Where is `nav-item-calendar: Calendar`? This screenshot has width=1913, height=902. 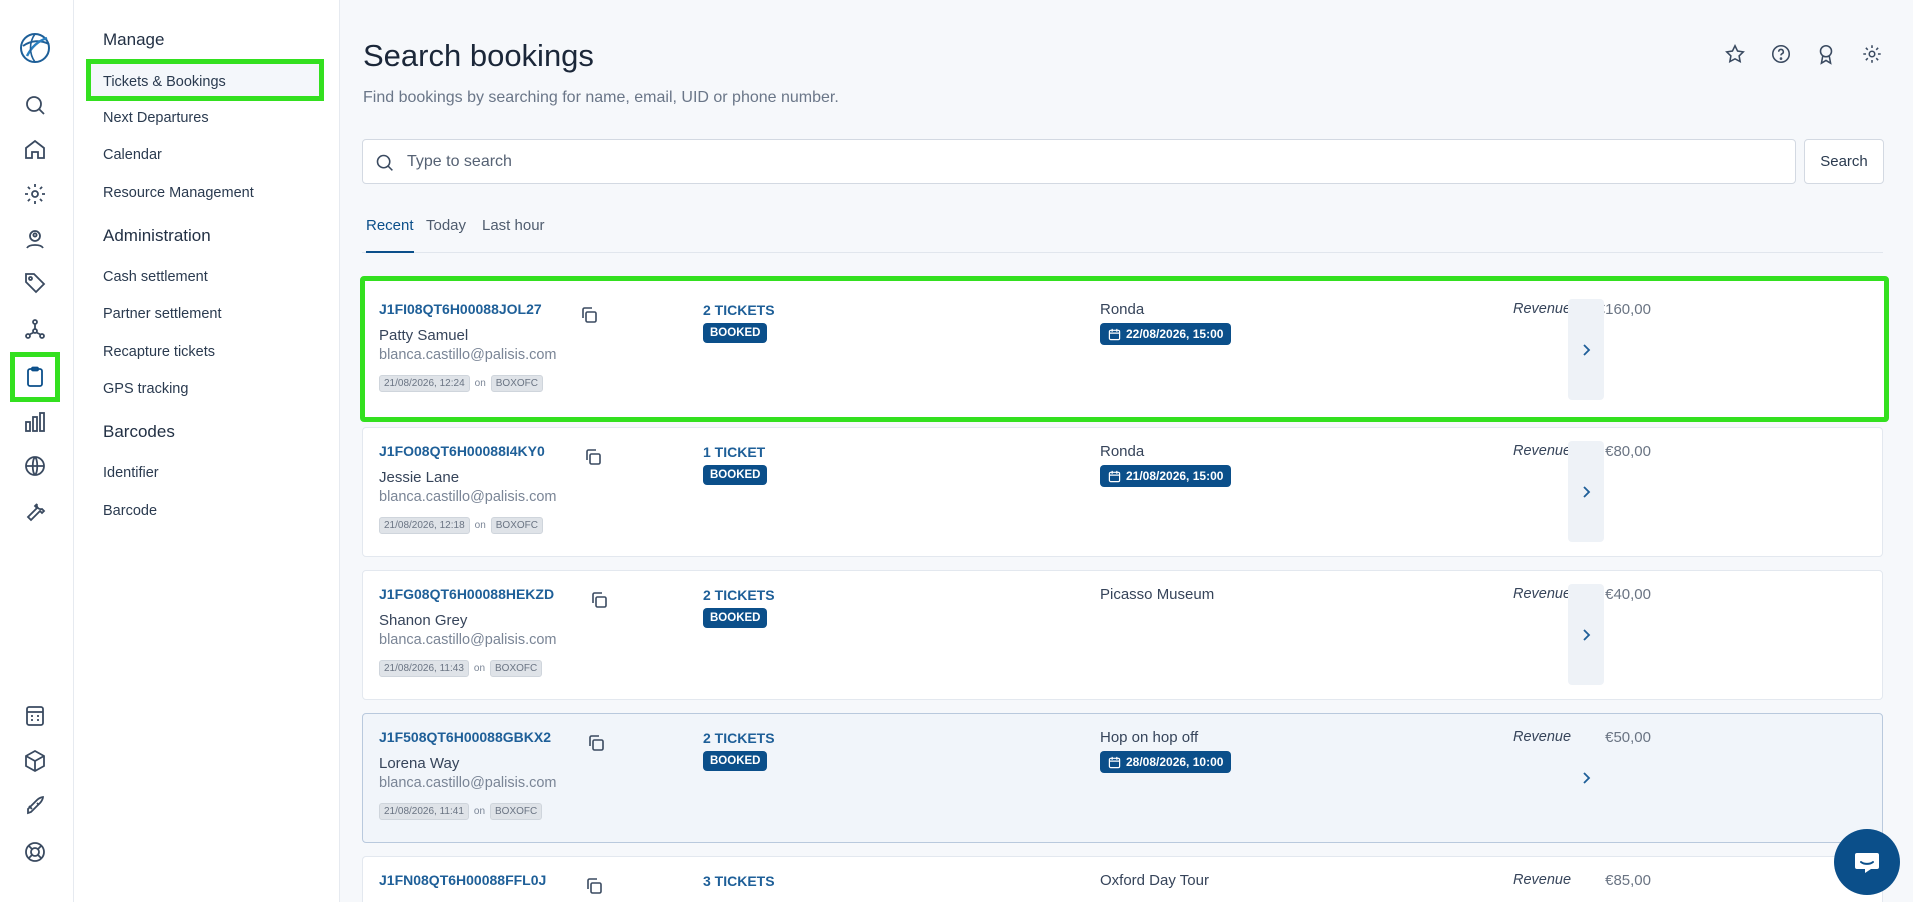 nav-item-calendar: Calendar is located at coordinates (132, 155).